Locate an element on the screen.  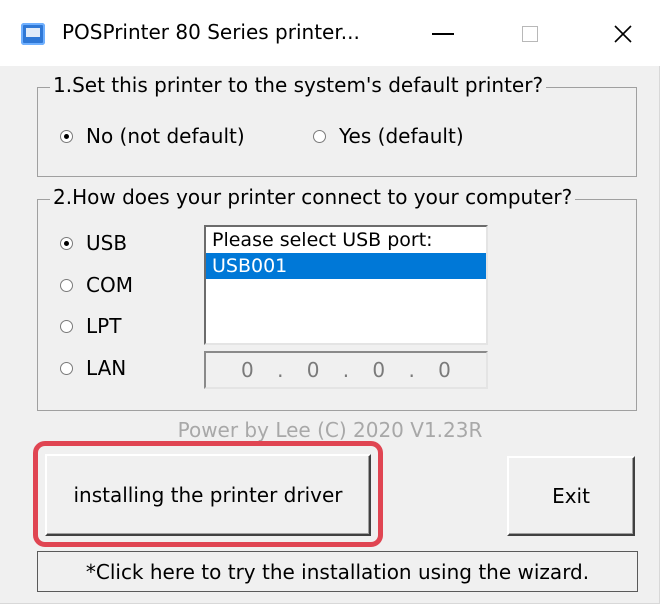
radio-lpt-indicator is located at coordinates (66, 326).